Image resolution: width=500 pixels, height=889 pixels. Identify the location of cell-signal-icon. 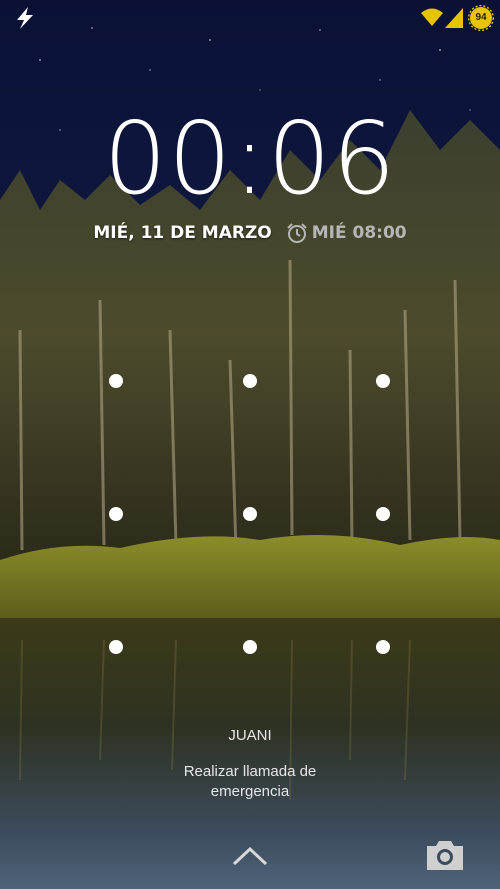
(454, 18).